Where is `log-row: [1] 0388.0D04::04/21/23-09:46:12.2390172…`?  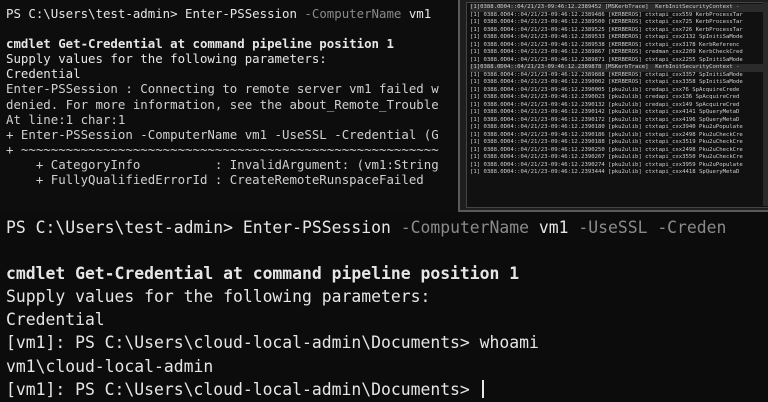
log-row: [1] 0388.0D04::04/21/23-09:46:12.2390172… is located at coordinates (619, 121).